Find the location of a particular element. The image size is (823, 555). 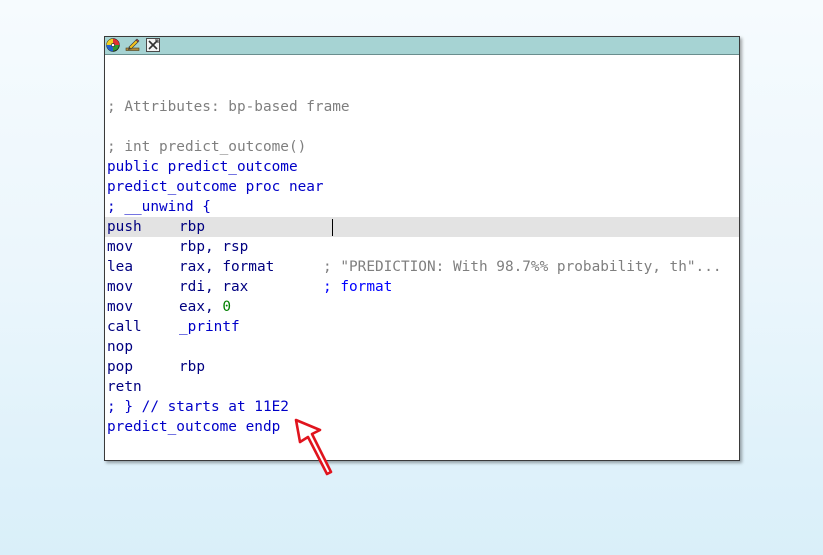

unwind-open: ; __unwind { is located at coordinates (159, 207).